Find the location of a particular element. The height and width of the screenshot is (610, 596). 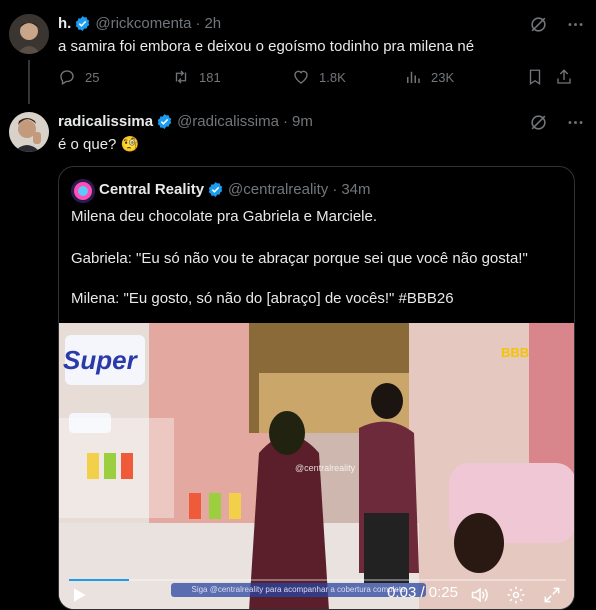

tweet-text: é o que? 🧐 is located at coordinates (99, 144).